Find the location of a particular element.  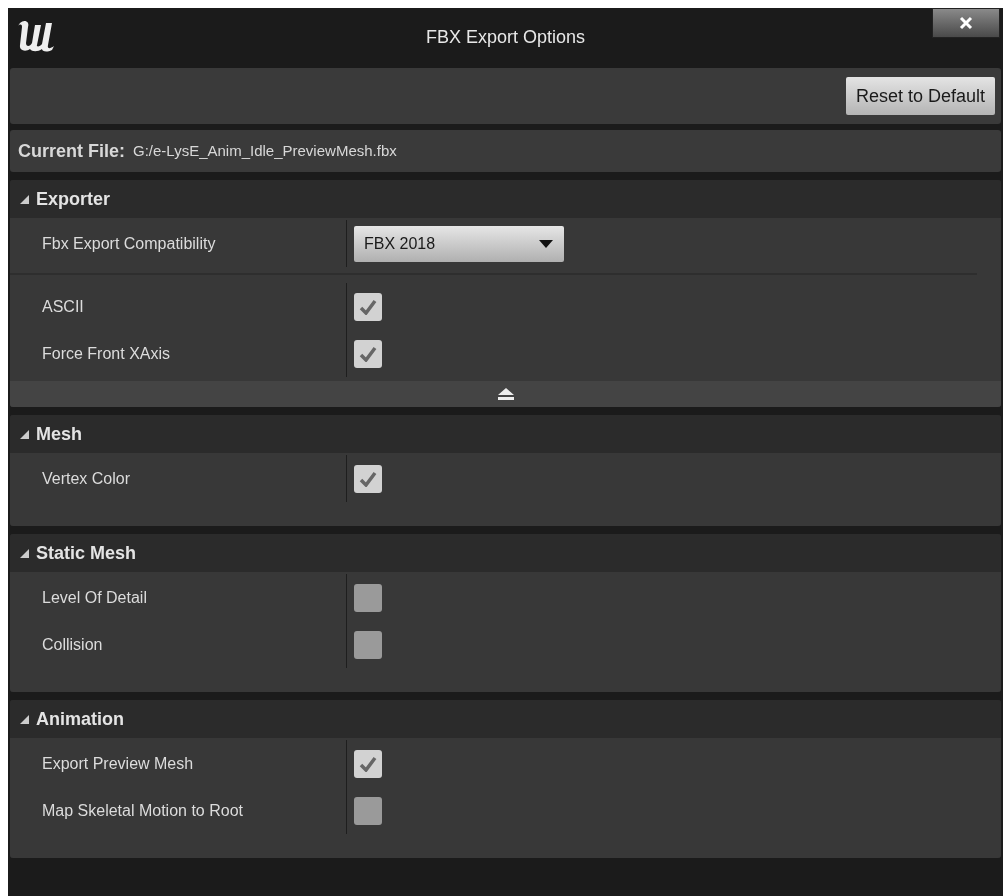

property-label: Force Front XAxis is located at coordinates (106, 353).